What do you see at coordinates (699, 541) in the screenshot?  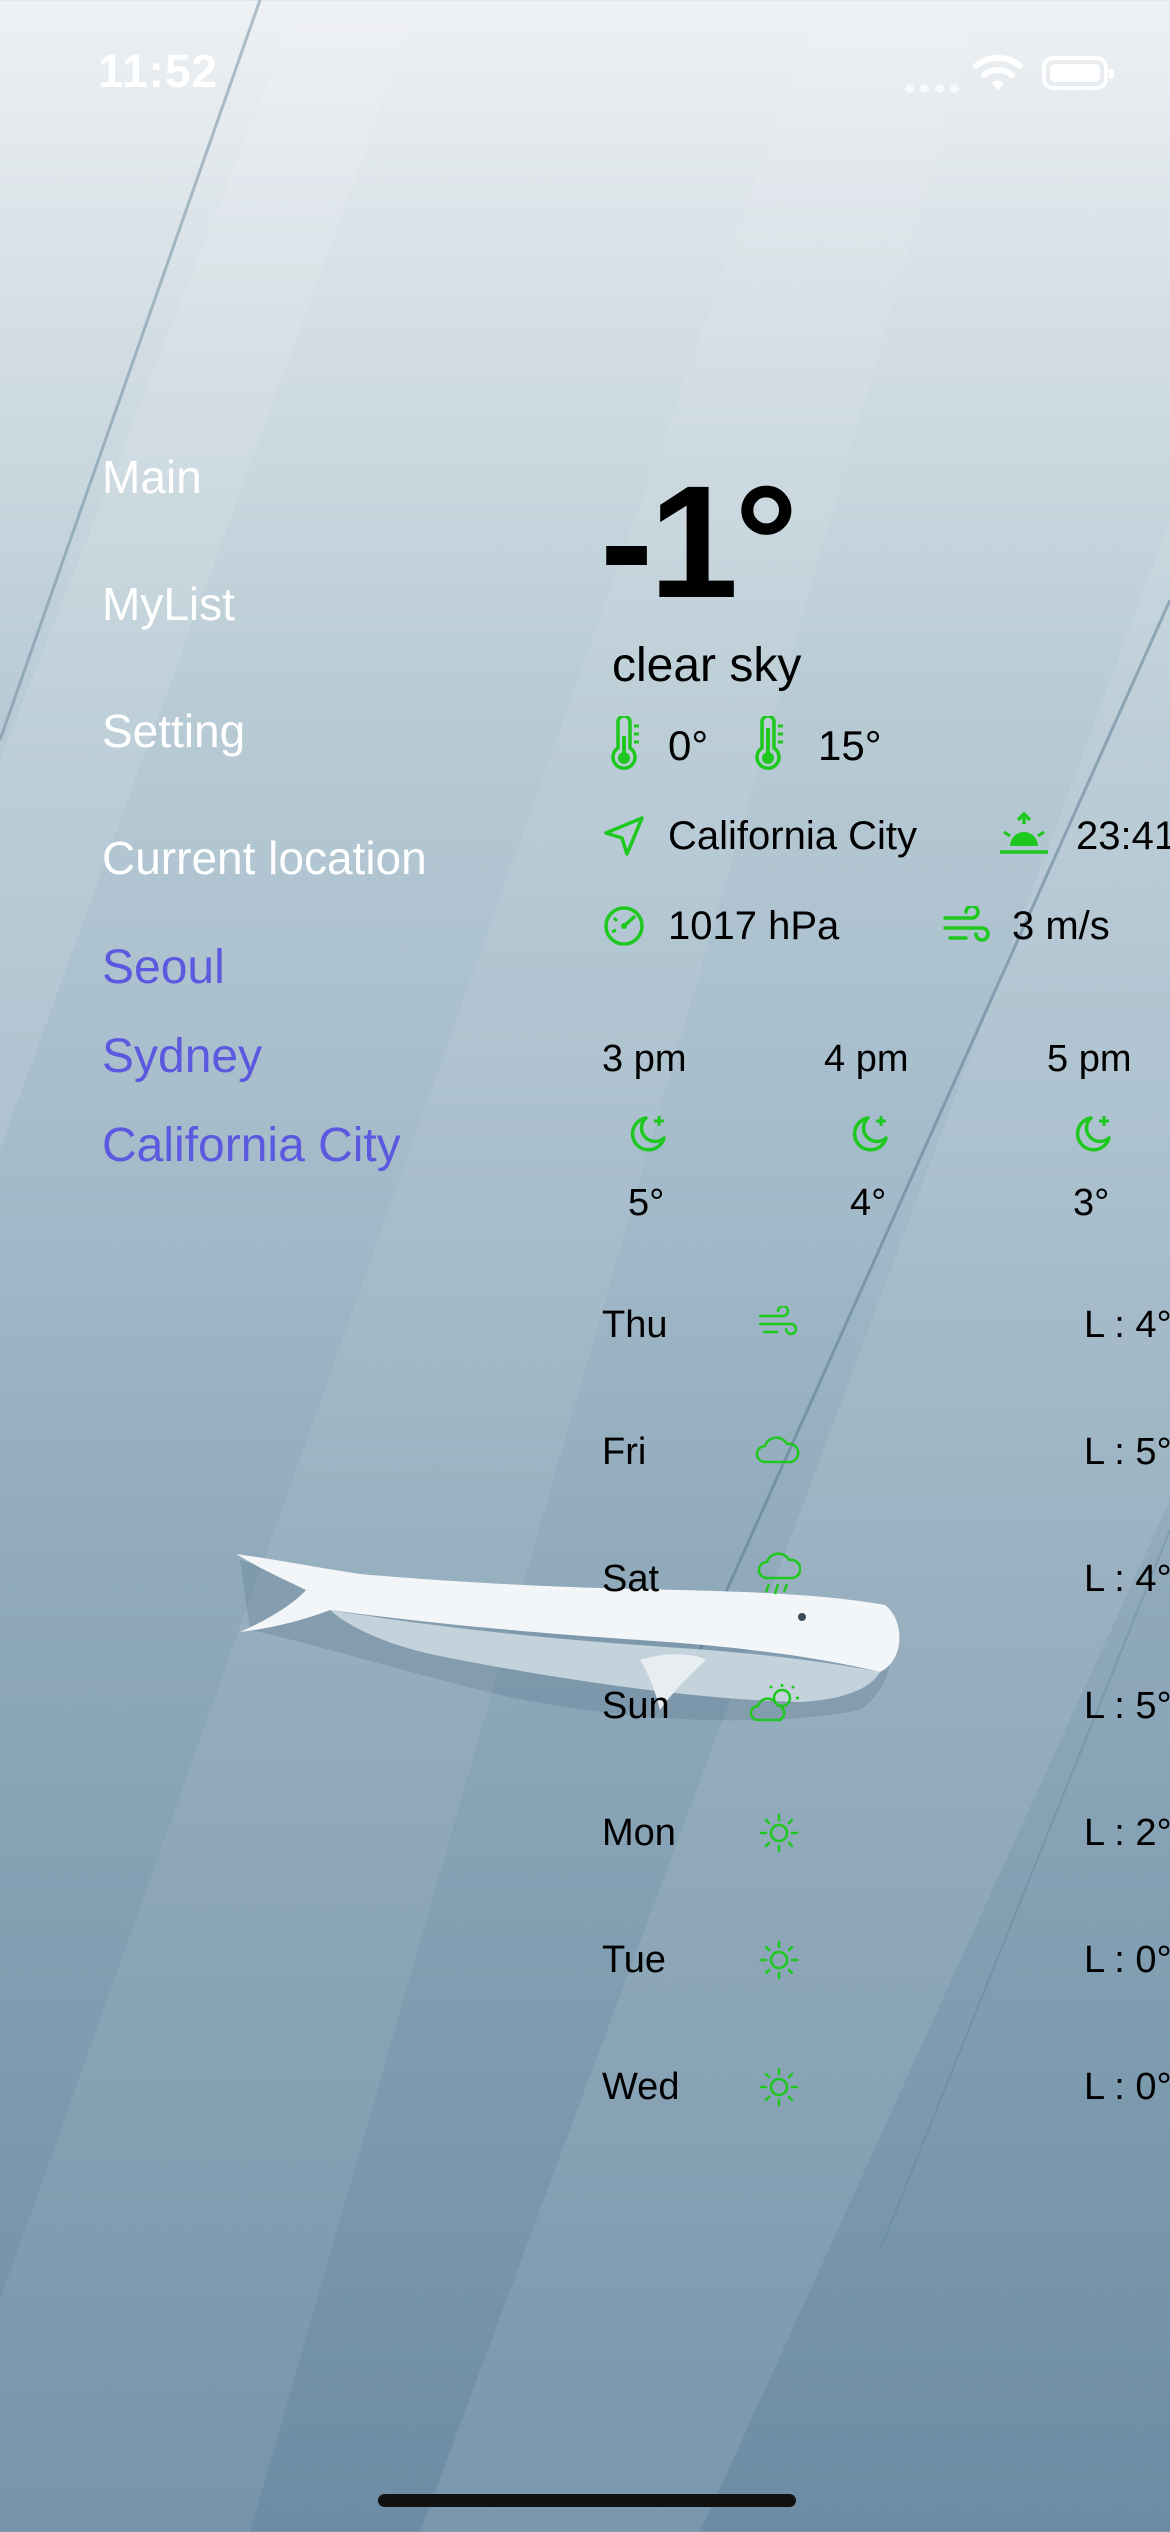 I see `current-temperature: -1°` at bounding box center [699, 541].